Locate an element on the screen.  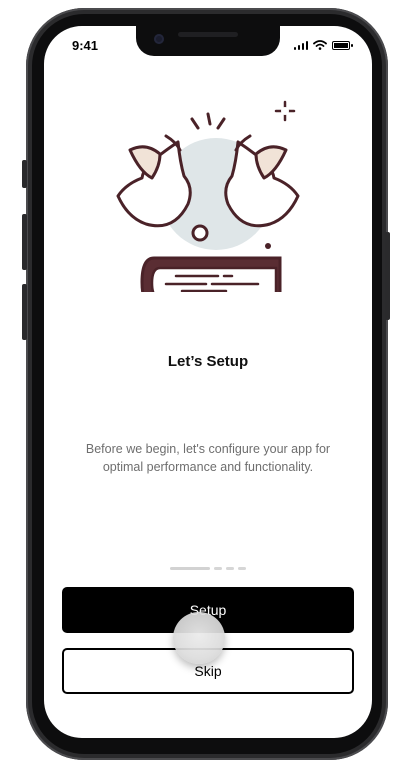
status-icons is located at coordinates (323, 45).